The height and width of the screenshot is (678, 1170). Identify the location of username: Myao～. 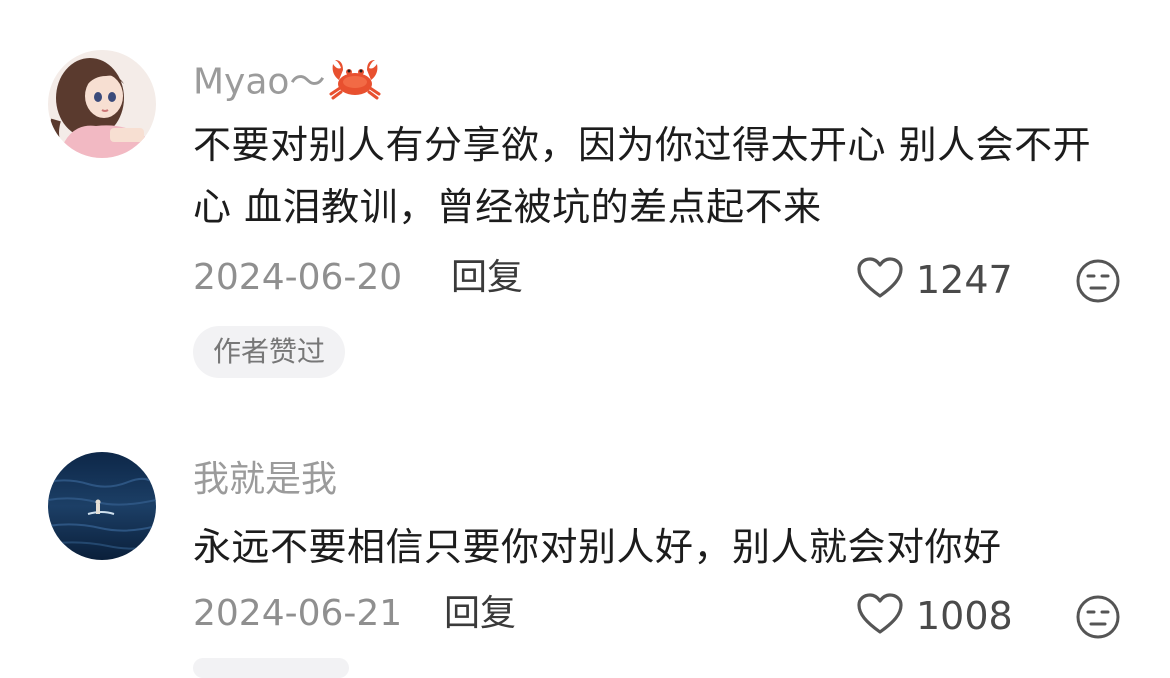
(288, 83).